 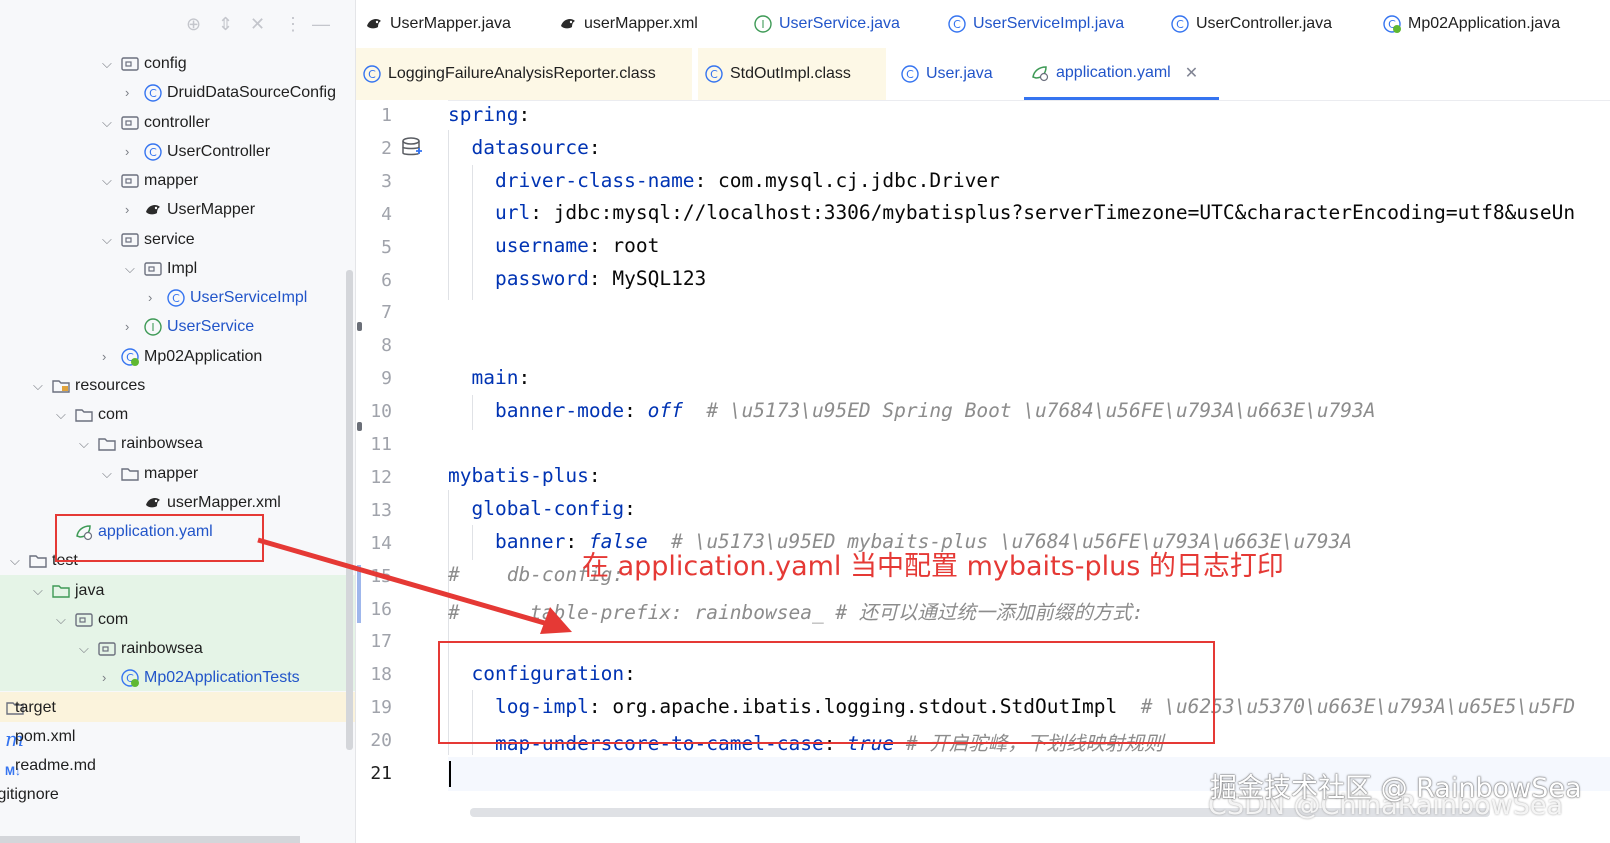 What do you see at coordinates (512, 212) in the screenshot?
I see `yaml-key: url` at bounding box center [512, 212].